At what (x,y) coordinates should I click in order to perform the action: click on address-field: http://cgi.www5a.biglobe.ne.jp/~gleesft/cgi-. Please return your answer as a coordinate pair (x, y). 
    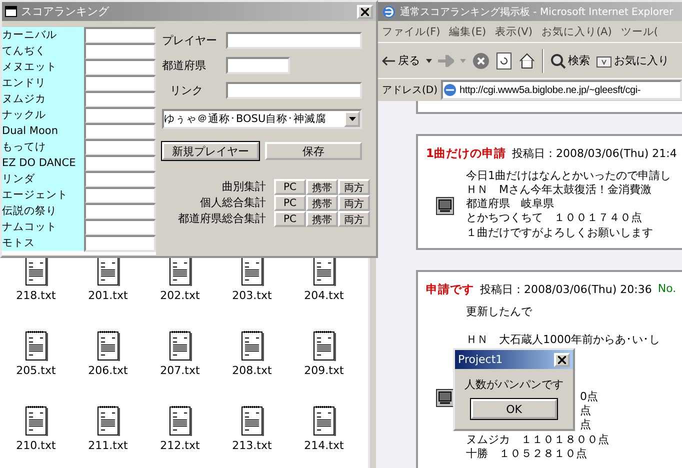
    Looking at the image, I should click on (561, 90).